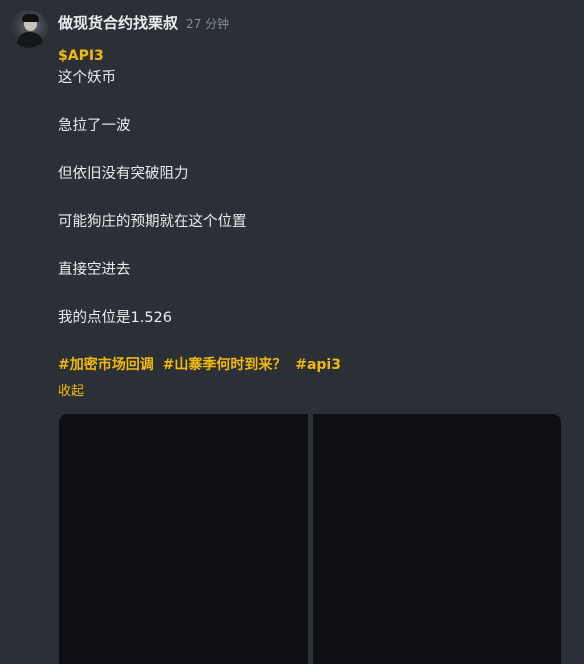  Describe the element at coordinates (208, 24) in the screenshot. I see `timestamp: 27 分钟` at that location.